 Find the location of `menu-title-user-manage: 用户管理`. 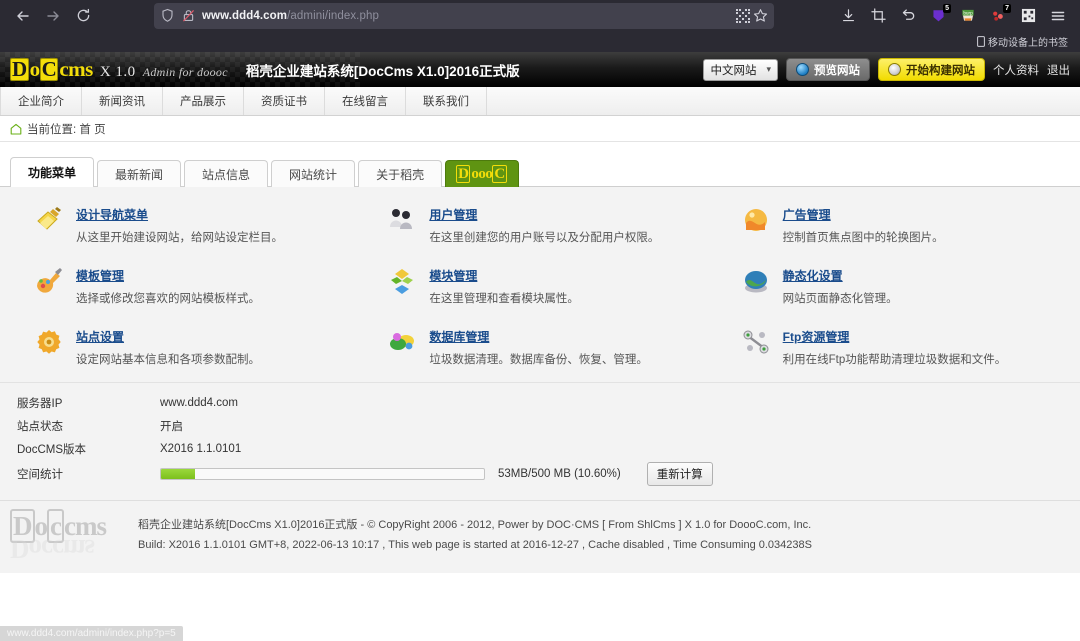

menu-title-user-manage: 用户管理 is located at coordinates (453, 214).